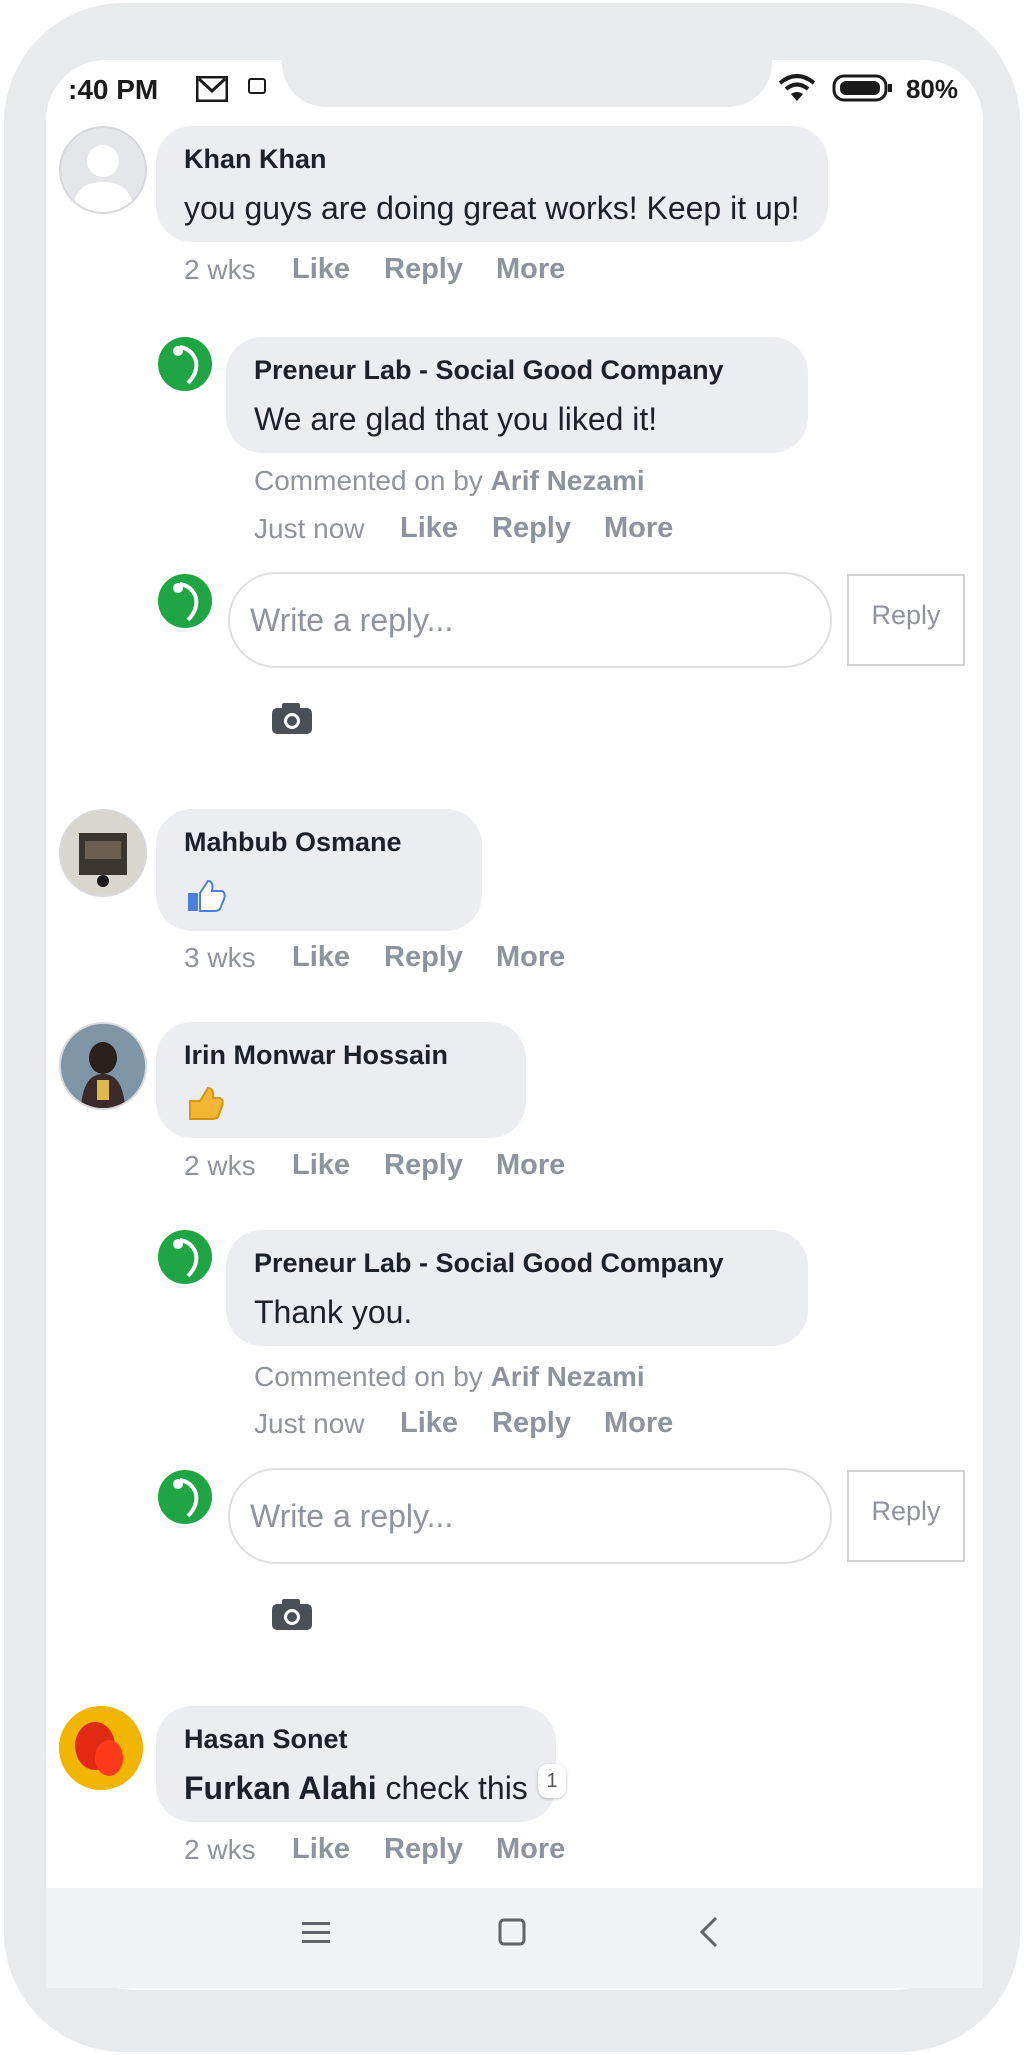 This screenshot has height=2055, width=1024. I want to click on mention-link: Furkan Alahi, so click(280, 1788).